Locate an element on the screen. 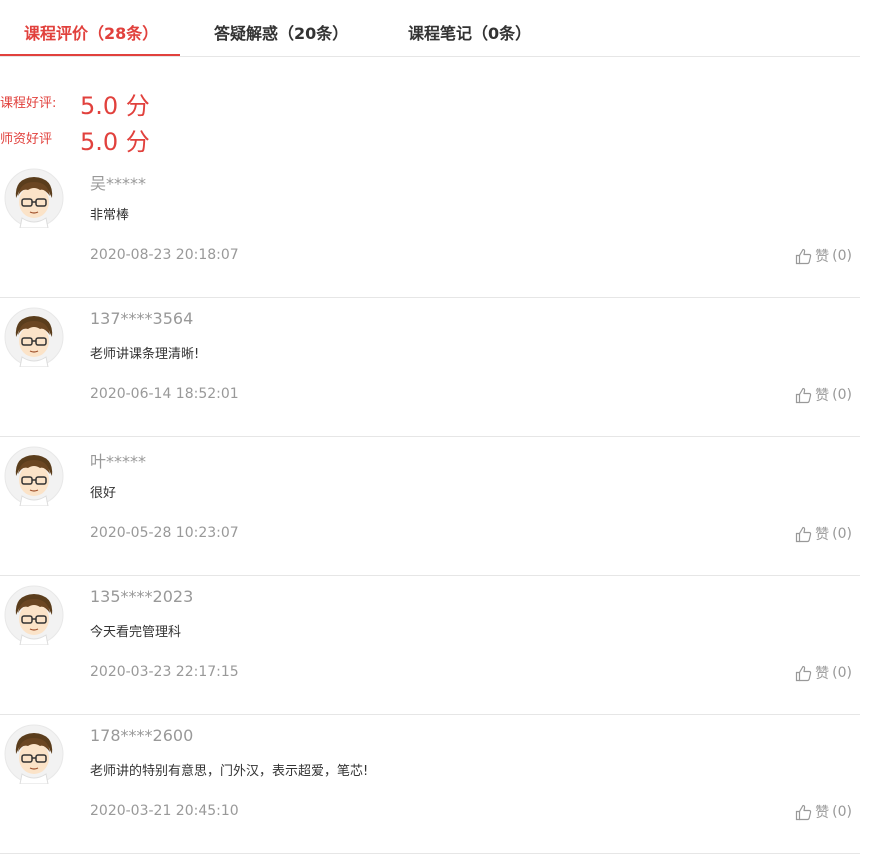 The width and height of the screenshot is (870, 856). review-content: 老师讲课条理清晰! is located at coordinates (145, 354).